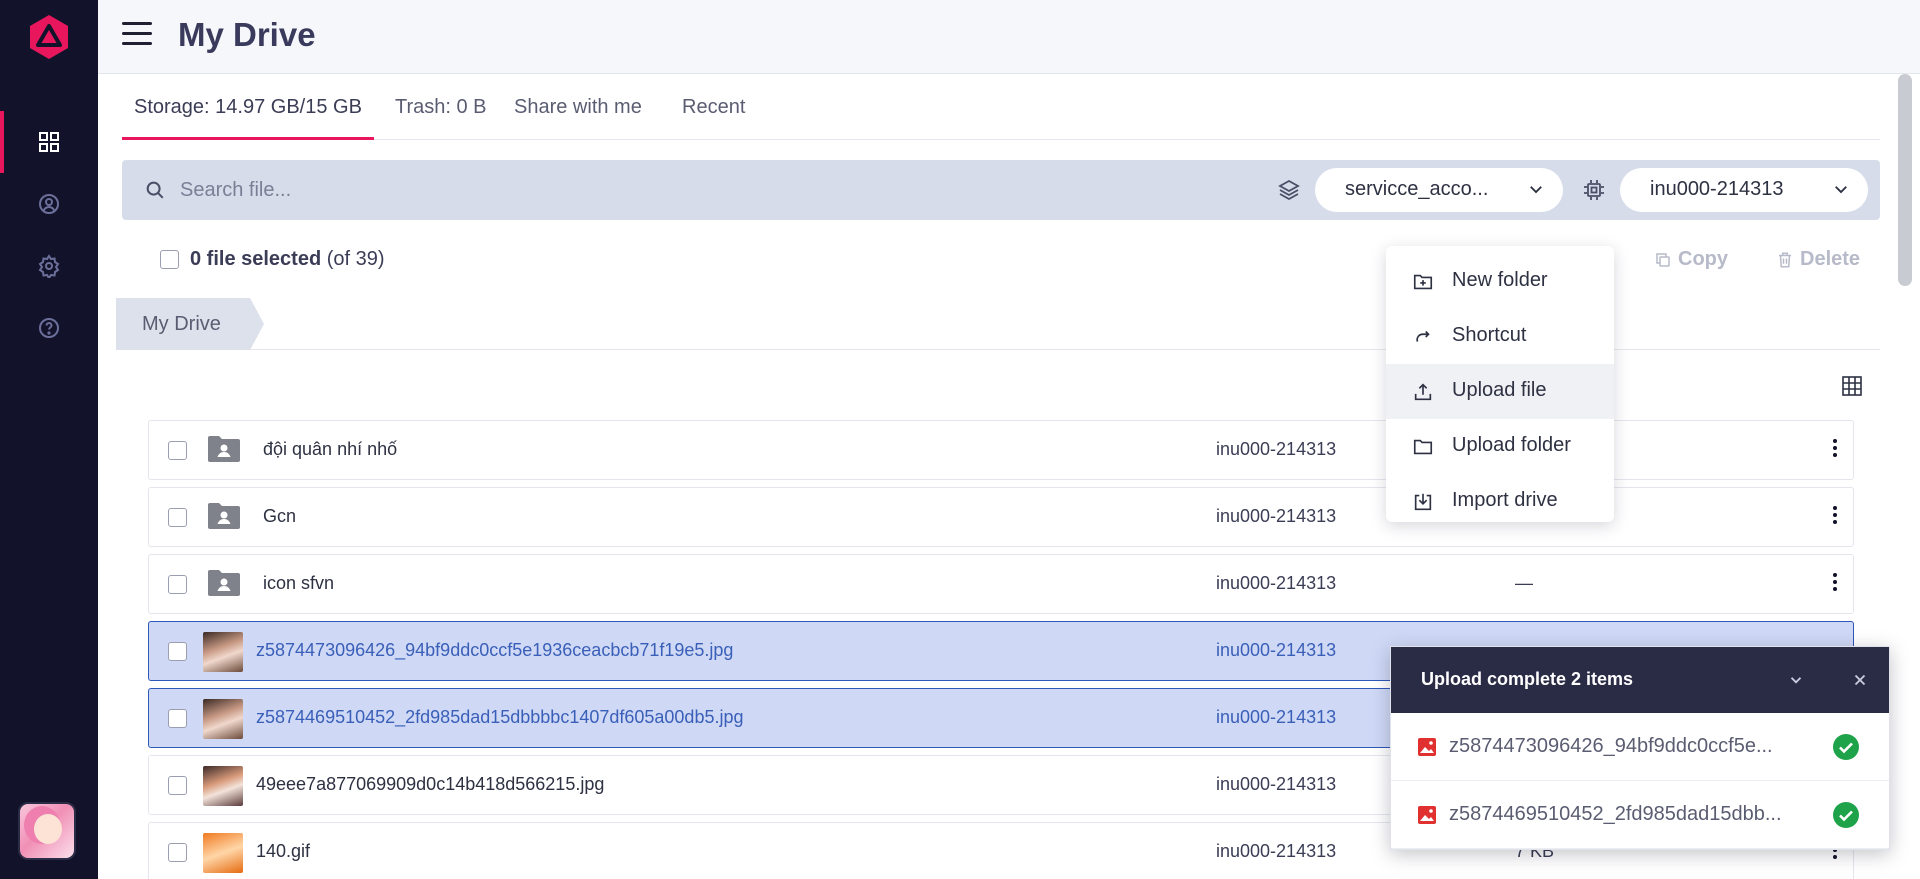 Image resolution: width=1920 pixels, height=879 pixels. Describe the element at coordinates (299, 583) in the screenshot. I see `file-name: icon sfvn` at that location.